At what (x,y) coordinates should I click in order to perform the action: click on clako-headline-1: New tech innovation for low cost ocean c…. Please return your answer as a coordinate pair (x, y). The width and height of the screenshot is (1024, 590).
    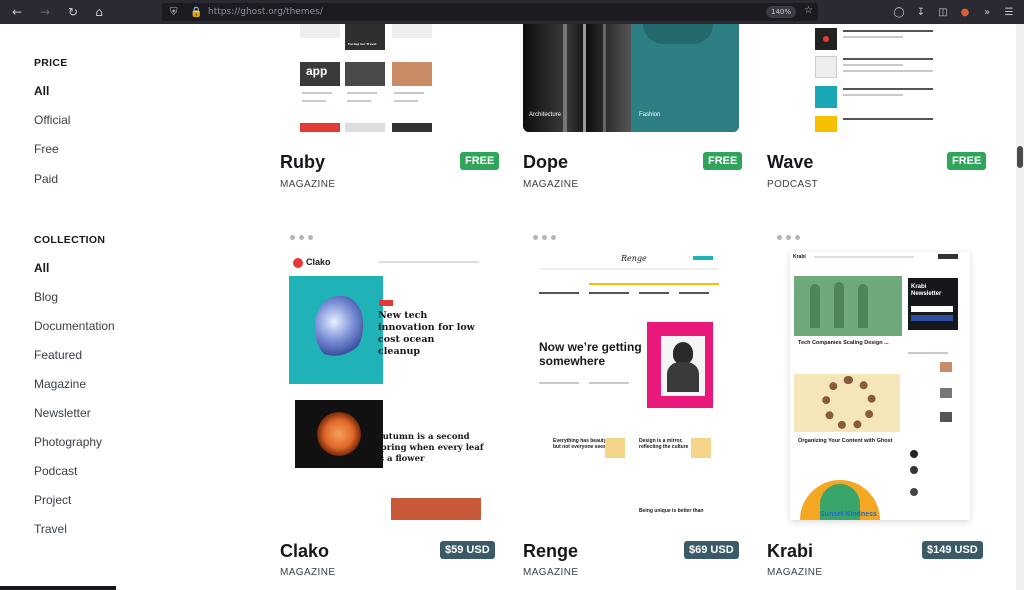
    Looking at the image, I should click on (426, 333).